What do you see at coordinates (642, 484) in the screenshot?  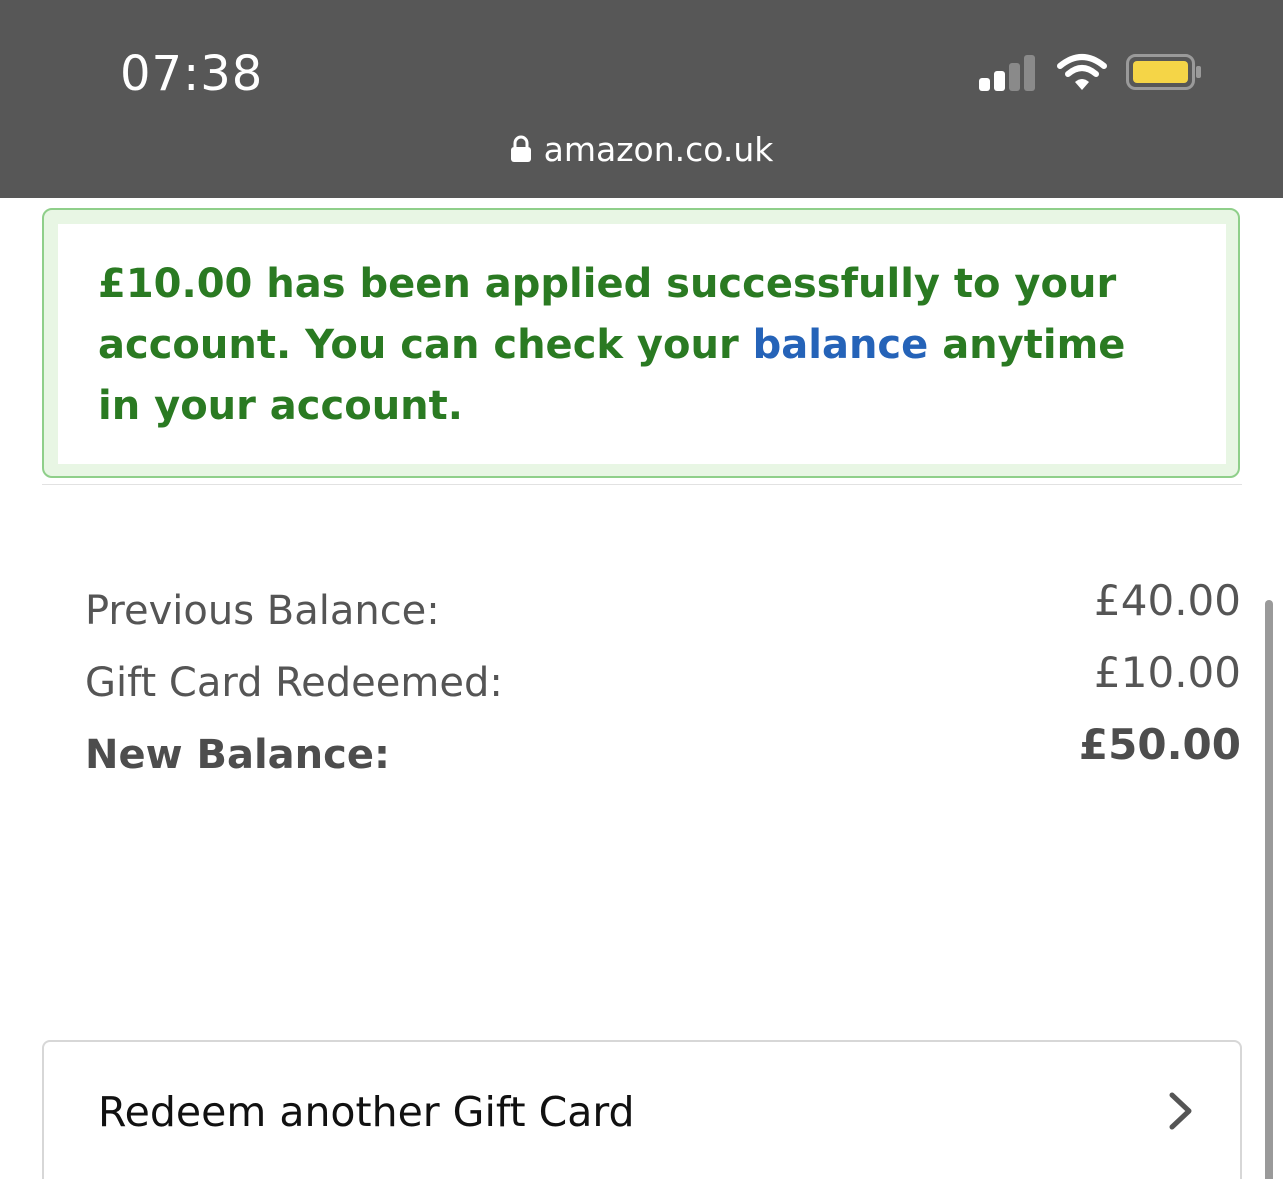 I see `divider` at bounding box center [642, 484].